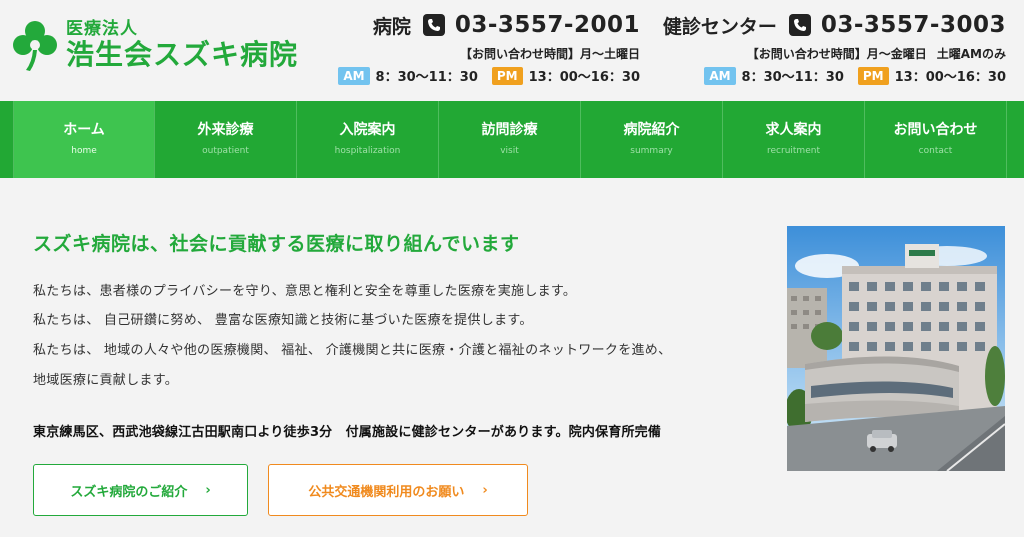 The height and width of the screenshot is (537, 1024). Describe the element at coordinates (652, 139) in the screenshot. I see `nav-item-summary: 病院紹介 summary` at that location.